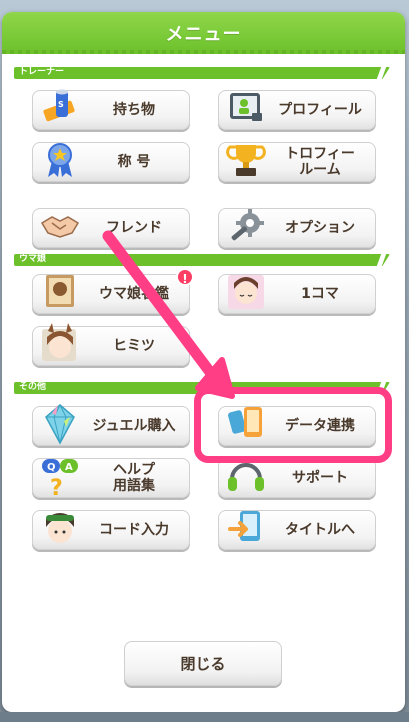  I want to click on character-secret-icon, so click(59, 342).